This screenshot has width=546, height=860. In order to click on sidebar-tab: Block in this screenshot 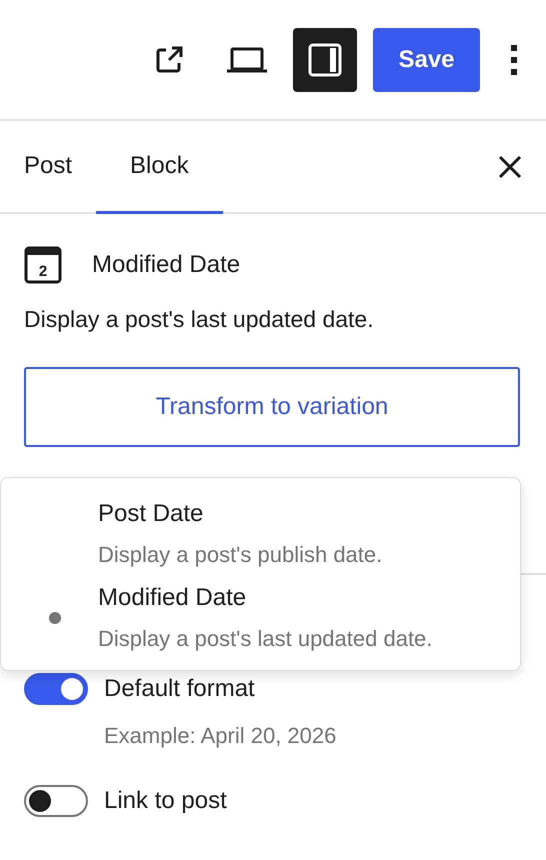, I will do `click(159, 167)`.